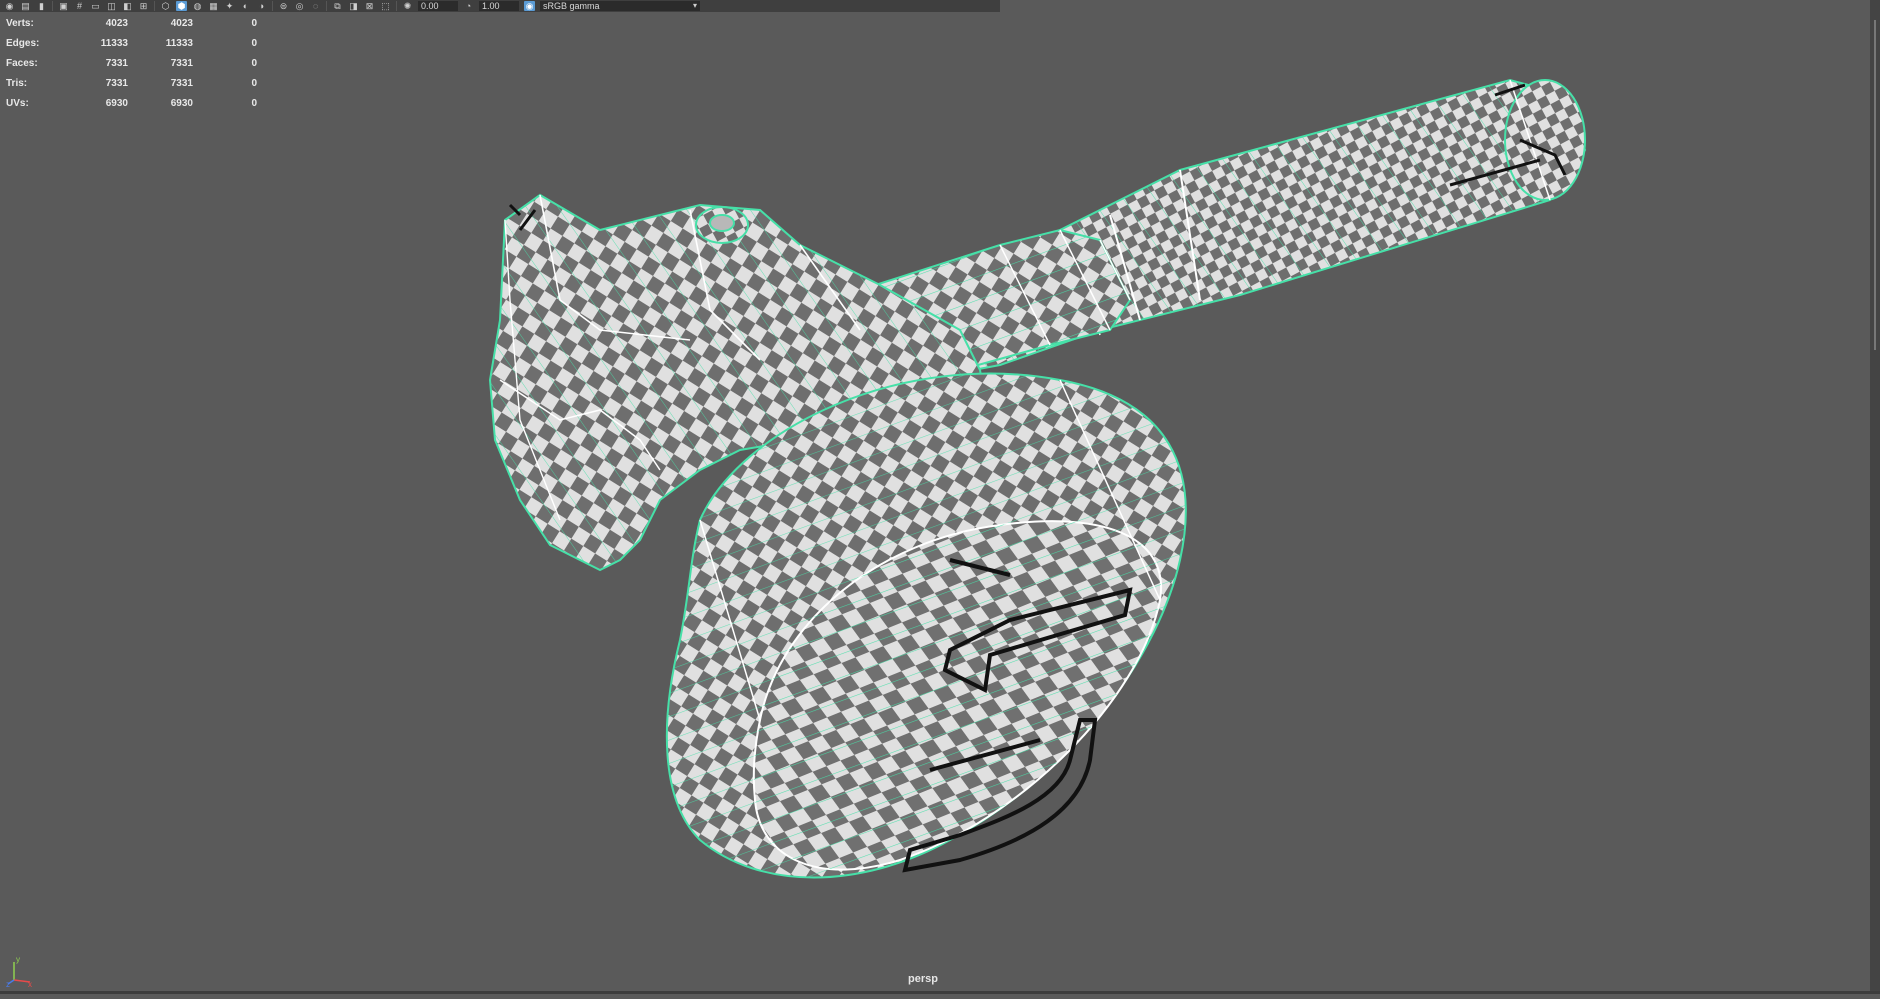 Image resolution: width=1880 pixels, height=999 pixels. I want to click on lights-icon: ✦, so click(229, 6).